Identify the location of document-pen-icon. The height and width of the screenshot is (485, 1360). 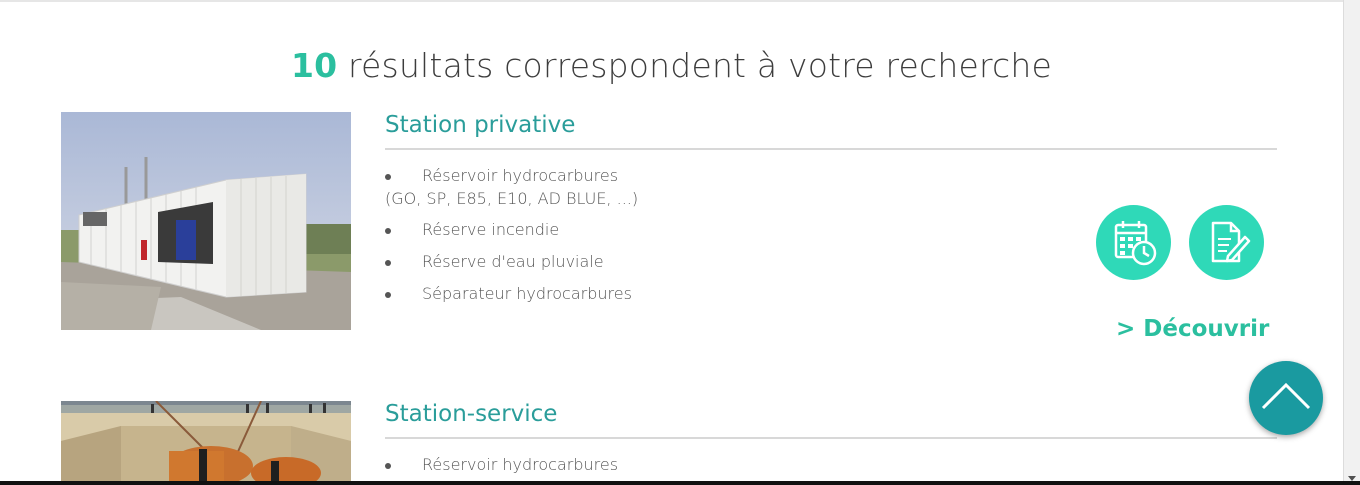
(1231, 242).